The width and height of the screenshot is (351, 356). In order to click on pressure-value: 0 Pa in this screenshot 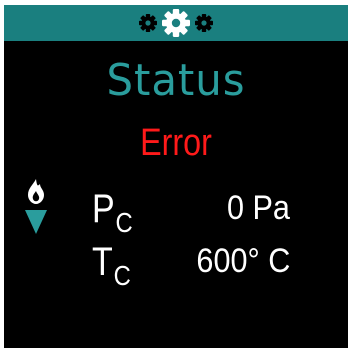, I will do `click(258, 208)`.